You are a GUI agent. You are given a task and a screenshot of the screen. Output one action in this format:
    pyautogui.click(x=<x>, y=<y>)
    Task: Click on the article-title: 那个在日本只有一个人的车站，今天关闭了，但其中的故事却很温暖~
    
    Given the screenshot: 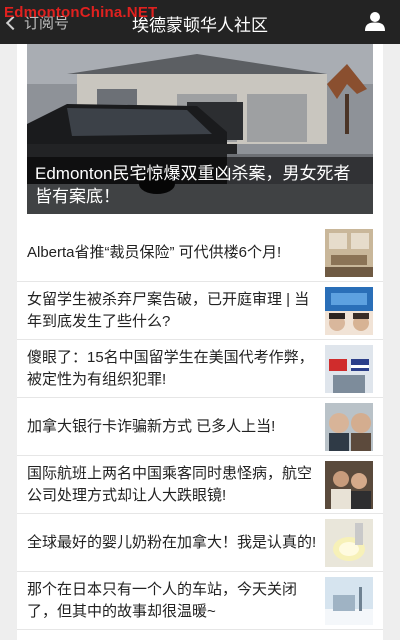 What is the action you would take?
    pyautogui.click(x=162, y=600)
    